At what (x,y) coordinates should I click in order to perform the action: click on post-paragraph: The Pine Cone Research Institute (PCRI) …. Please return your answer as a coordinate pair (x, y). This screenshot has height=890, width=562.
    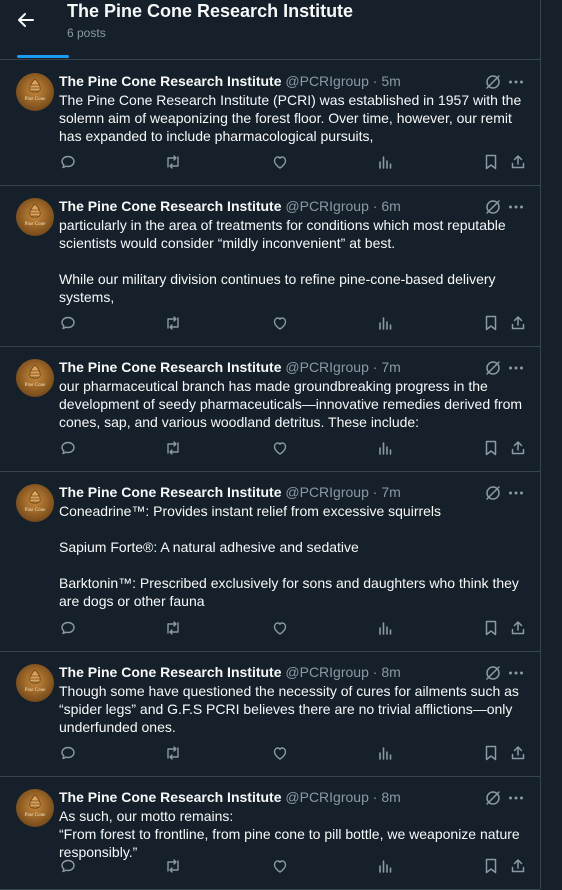
    Looking at the image, I should click on (292, 118).